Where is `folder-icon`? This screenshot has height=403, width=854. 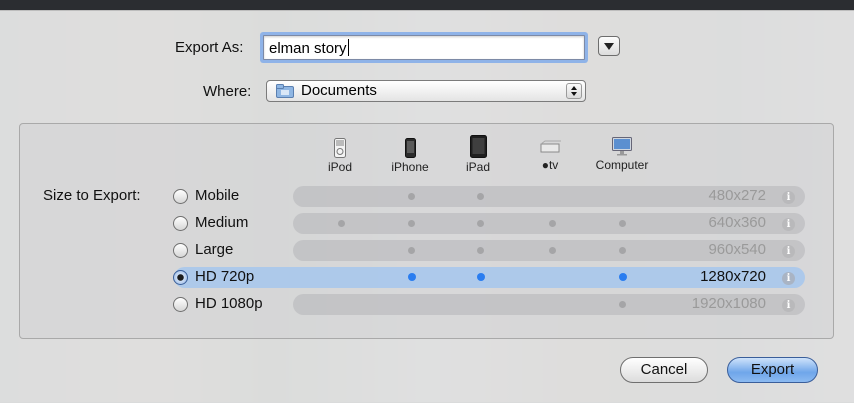
folder-icon is located at coordinates (285, 94).